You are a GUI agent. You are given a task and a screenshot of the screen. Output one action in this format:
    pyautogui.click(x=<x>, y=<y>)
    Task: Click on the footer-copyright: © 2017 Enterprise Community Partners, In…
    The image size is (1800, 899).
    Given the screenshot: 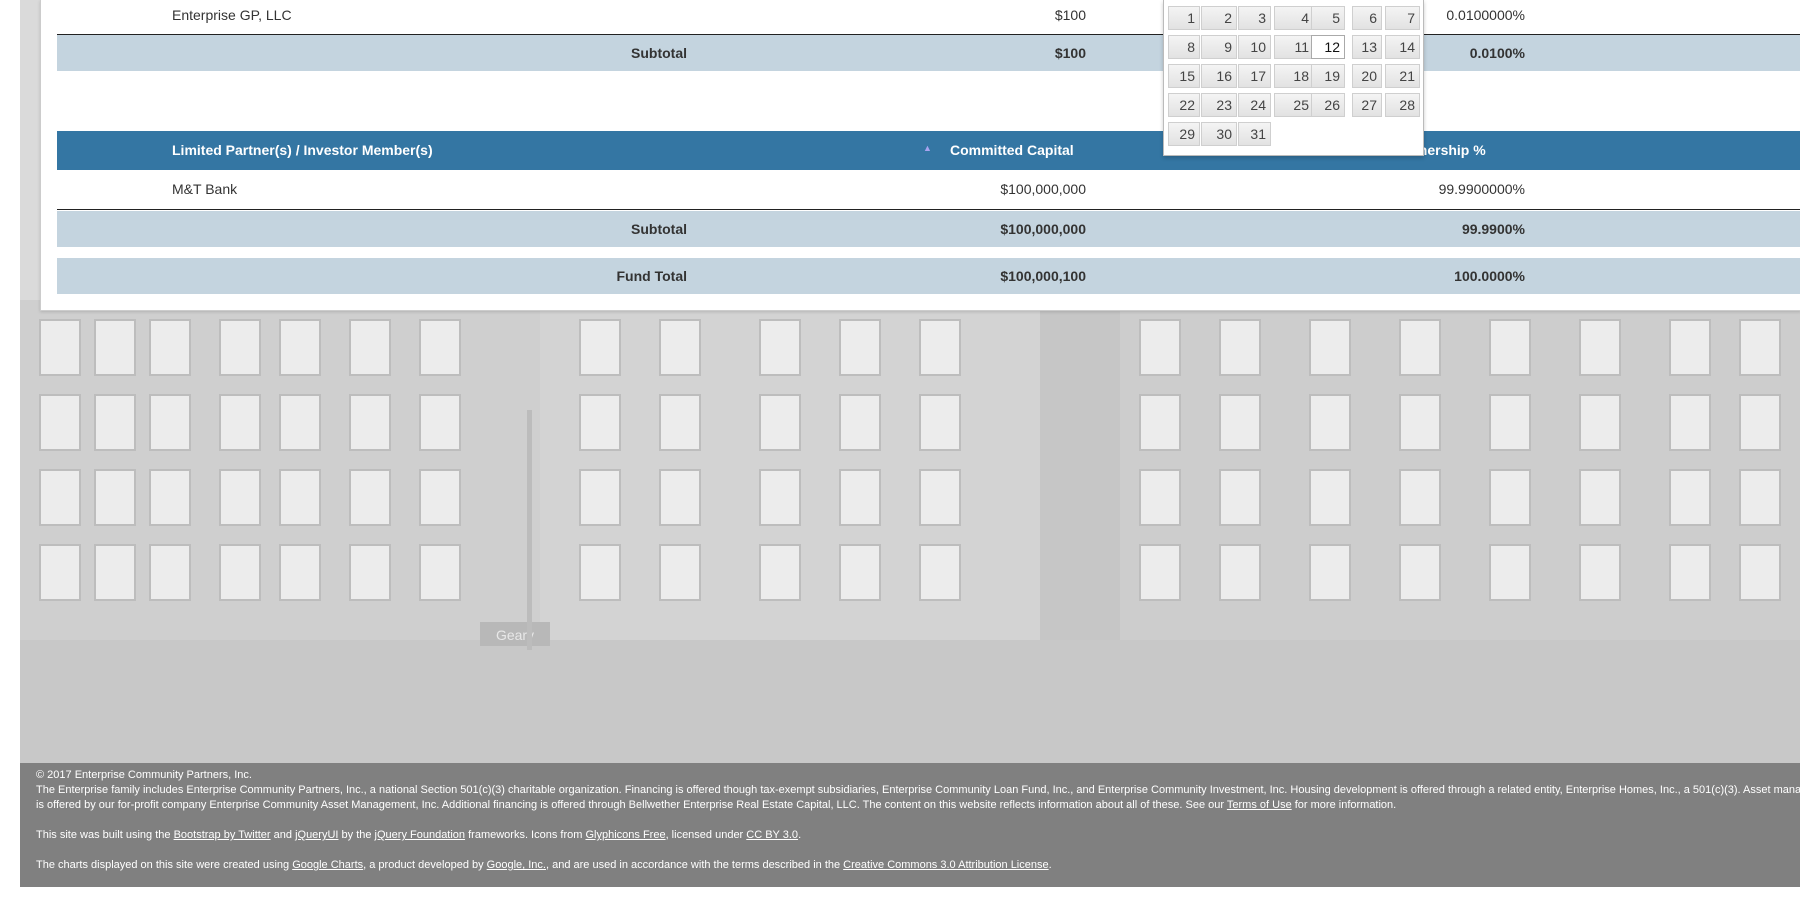 What is the action you would take?
    pyautogui.click(x=144, y=775)
    